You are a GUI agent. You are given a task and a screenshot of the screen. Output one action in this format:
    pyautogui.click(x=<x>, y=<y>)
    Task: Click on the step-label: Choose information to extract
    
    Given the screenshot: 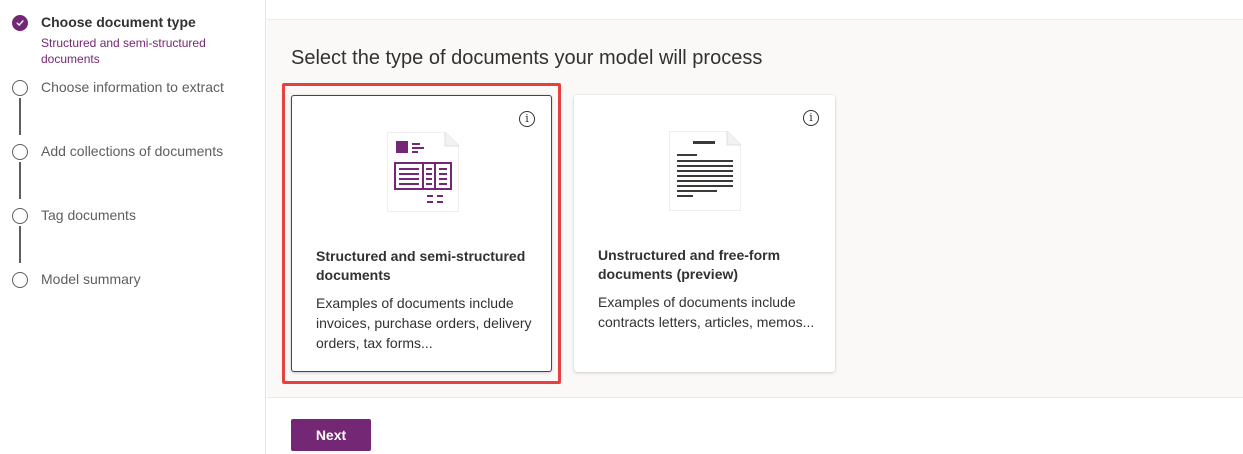 What is the action you would take?
    pyautogui.click(x=132, y=87)
    